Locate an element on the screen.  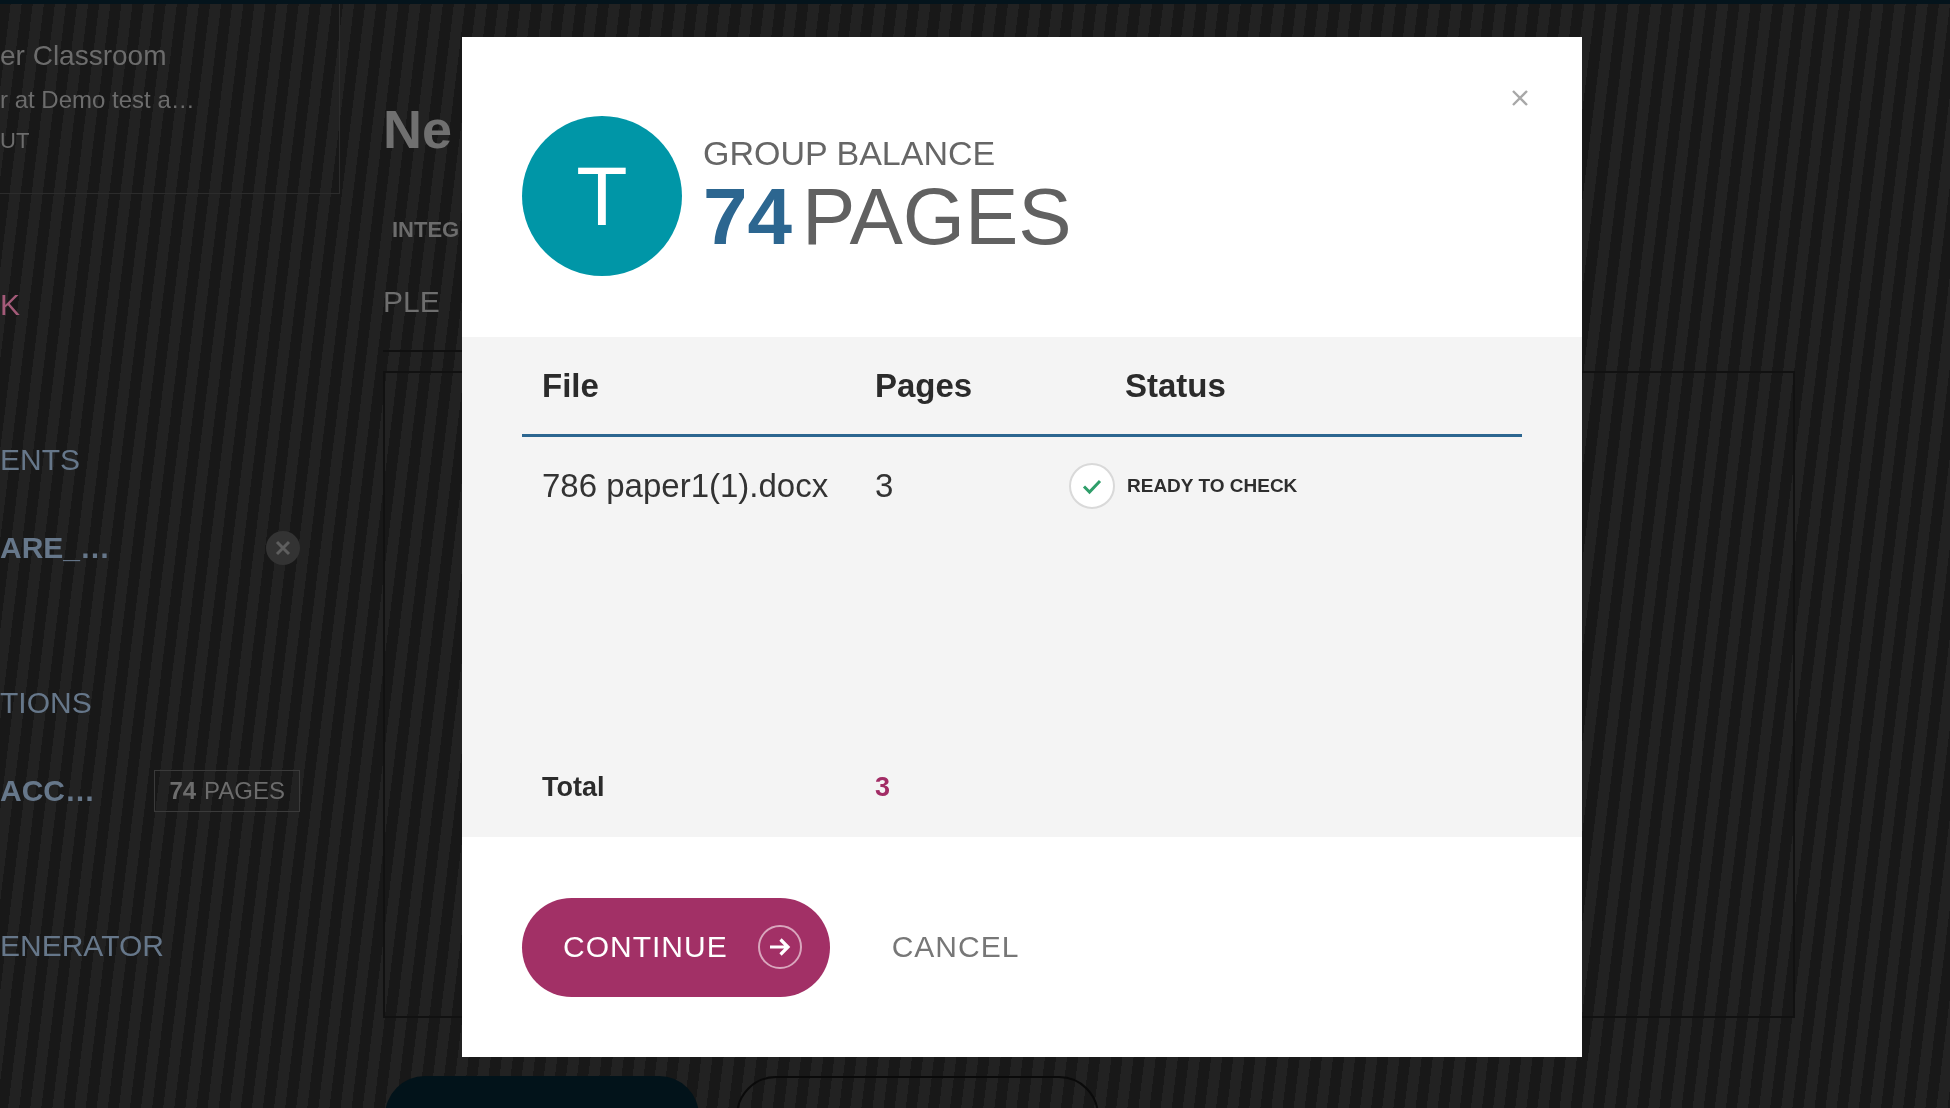
profile-link: UT is located at coordinates (15, 141).